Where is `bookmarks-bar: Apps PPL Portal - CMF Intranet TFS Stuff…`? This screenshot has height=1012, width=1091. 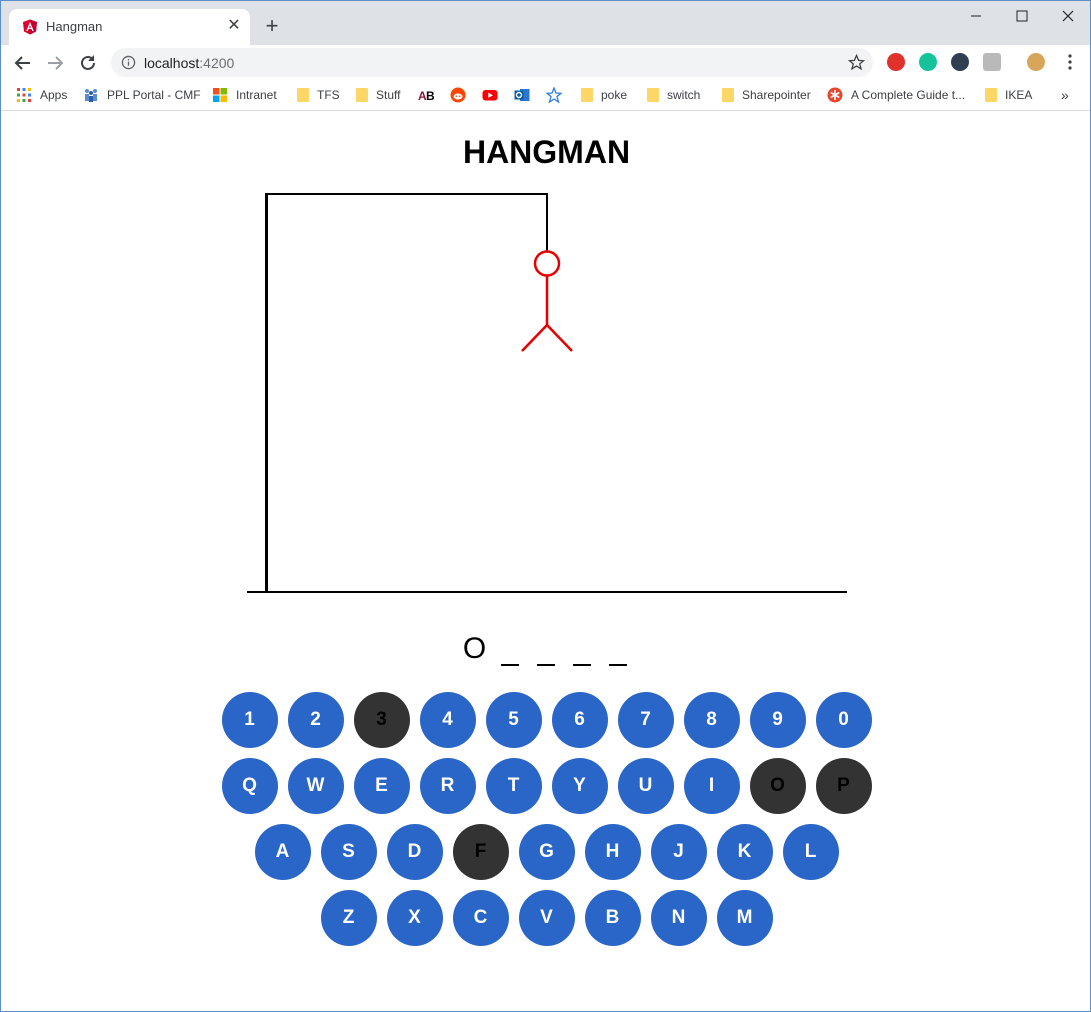
bookmarks-bar: Apps PPL Portal - CMF Intranet TFS Stuff… is located at coordinates (545, 95).